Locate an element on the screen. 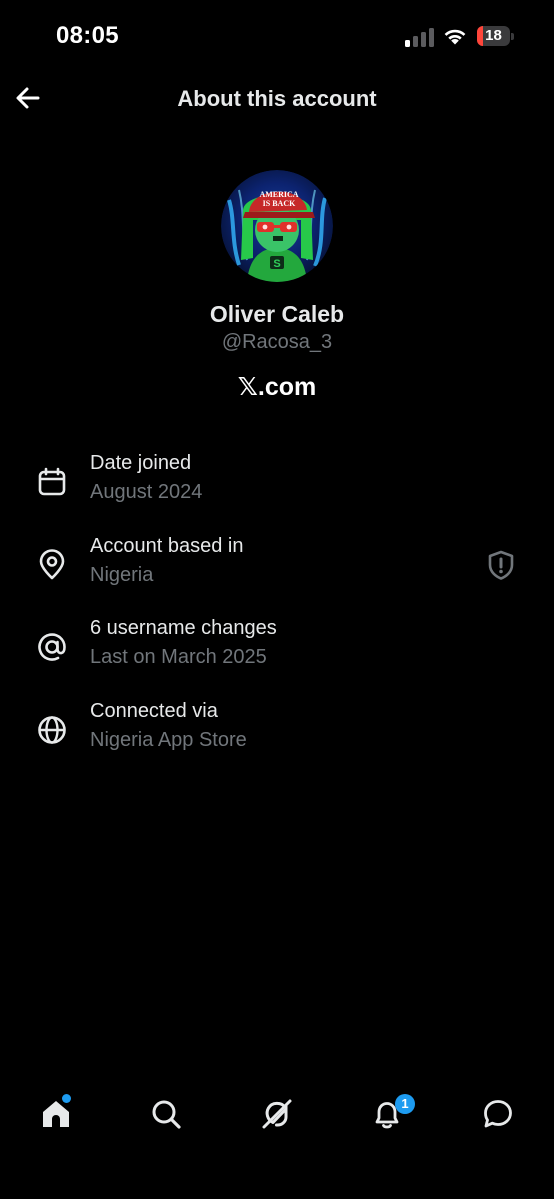 The width and height of the screenshot is (554, 1199). avatar-cap-text-2: IS BACK is located at coordinates (279, 203).